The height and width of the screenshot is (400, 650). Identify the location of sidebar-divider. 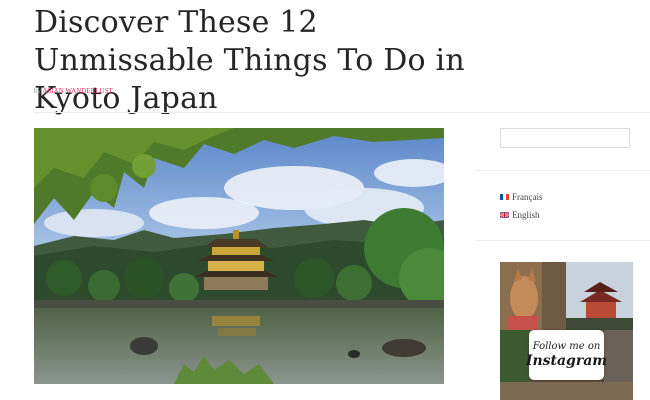
(563, 170).